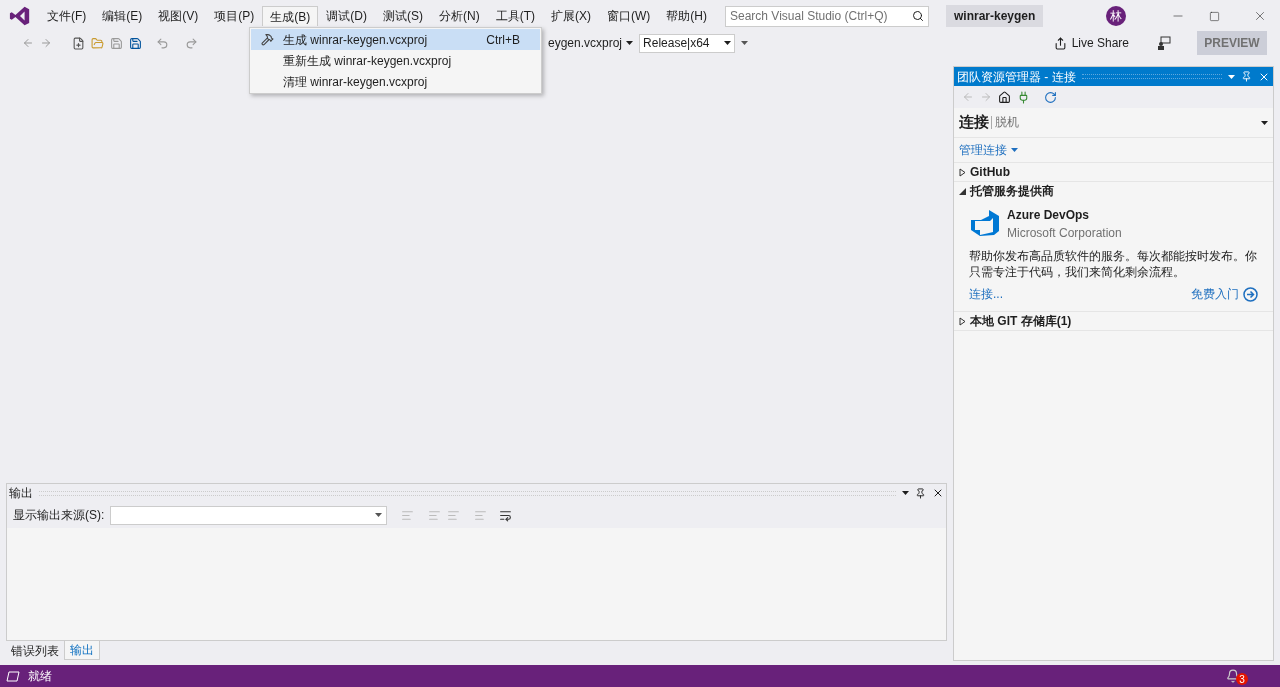 The image size is (1280, 687). I want to click on panel-tab: 输出, so click(82, 650).